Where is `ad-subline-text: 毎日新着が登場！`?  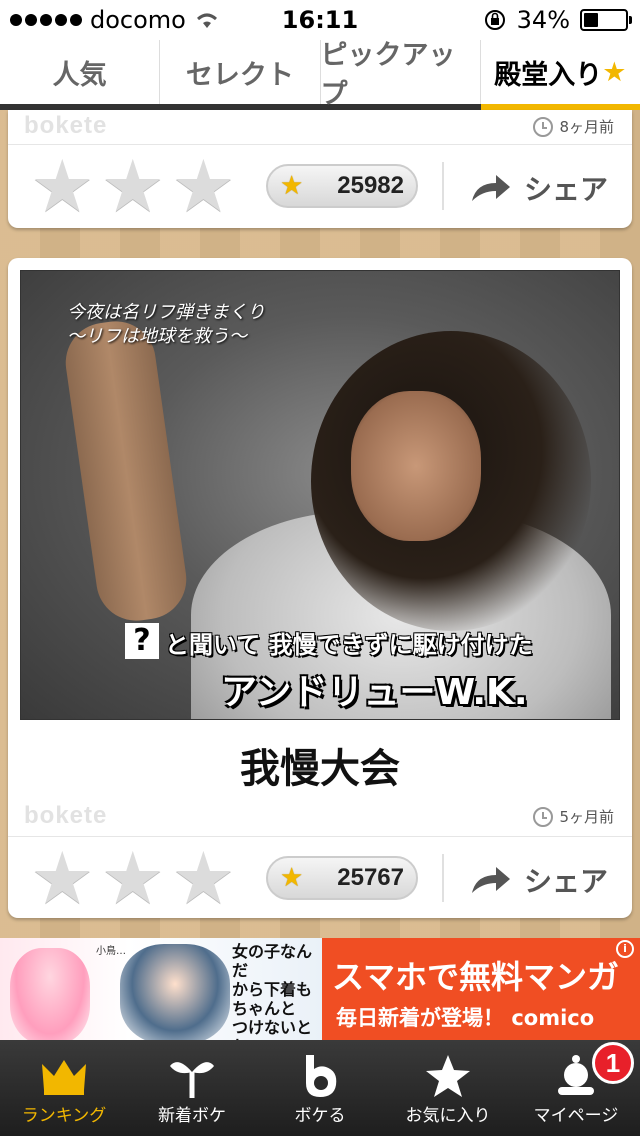 ad-subline-text: 毎日新着が登場！ is located at coordinates (420, 1018).